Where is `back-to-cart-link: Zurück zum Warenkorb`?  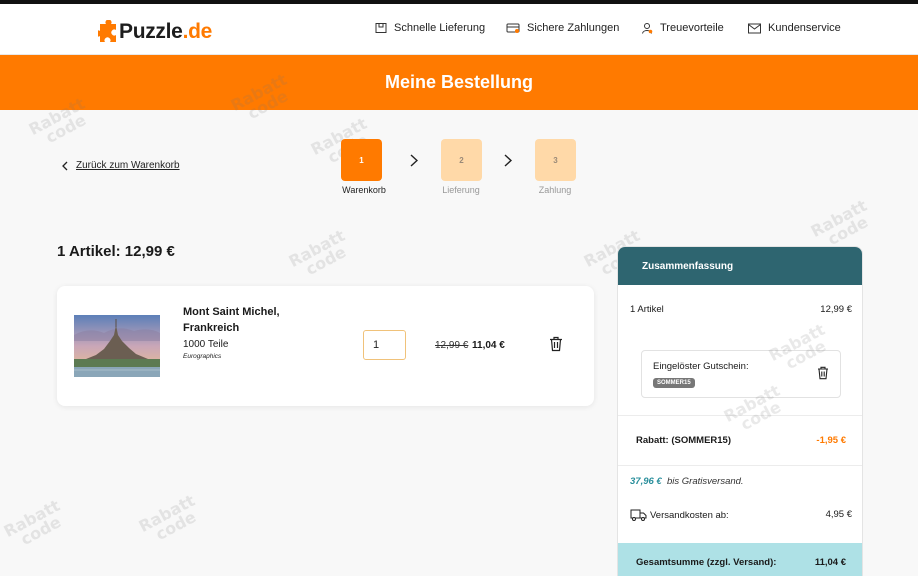 back-to-cart-link: Zurück zum Warenkorb is located at coordinates (121, 165).